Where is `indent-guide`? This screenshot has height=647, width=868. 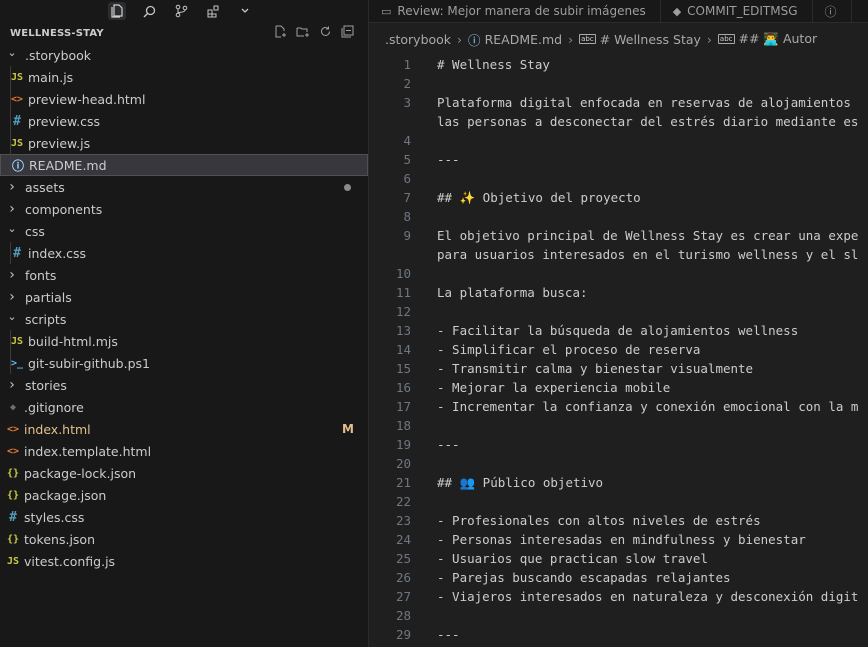 indent-guide is located at coordinates (10, 253).